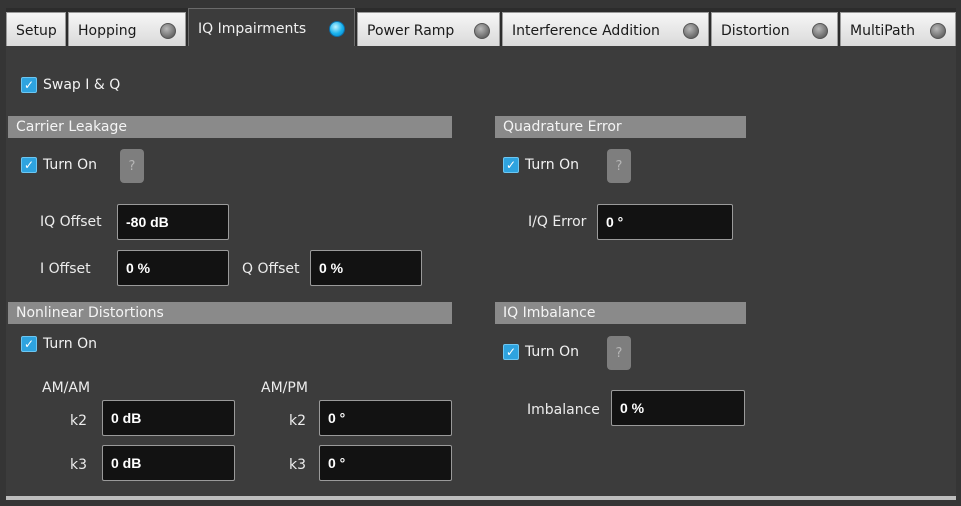 The image size is (961, 506). I want to click on amam-k2-label: k2, so click(79, 421).